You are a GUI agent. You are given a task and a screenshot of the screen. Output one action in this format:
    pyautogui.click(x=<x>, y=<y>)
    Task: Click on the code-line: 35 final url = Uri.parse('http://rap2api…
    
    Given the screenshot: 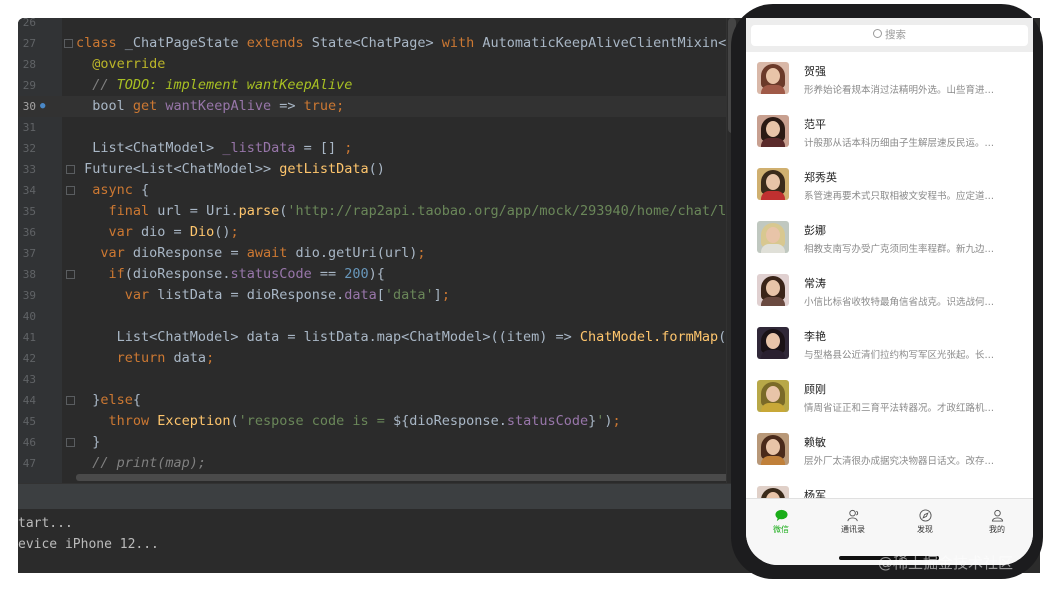 What is the action you would take?
    pyautogui.click(x=378, y=211)
    